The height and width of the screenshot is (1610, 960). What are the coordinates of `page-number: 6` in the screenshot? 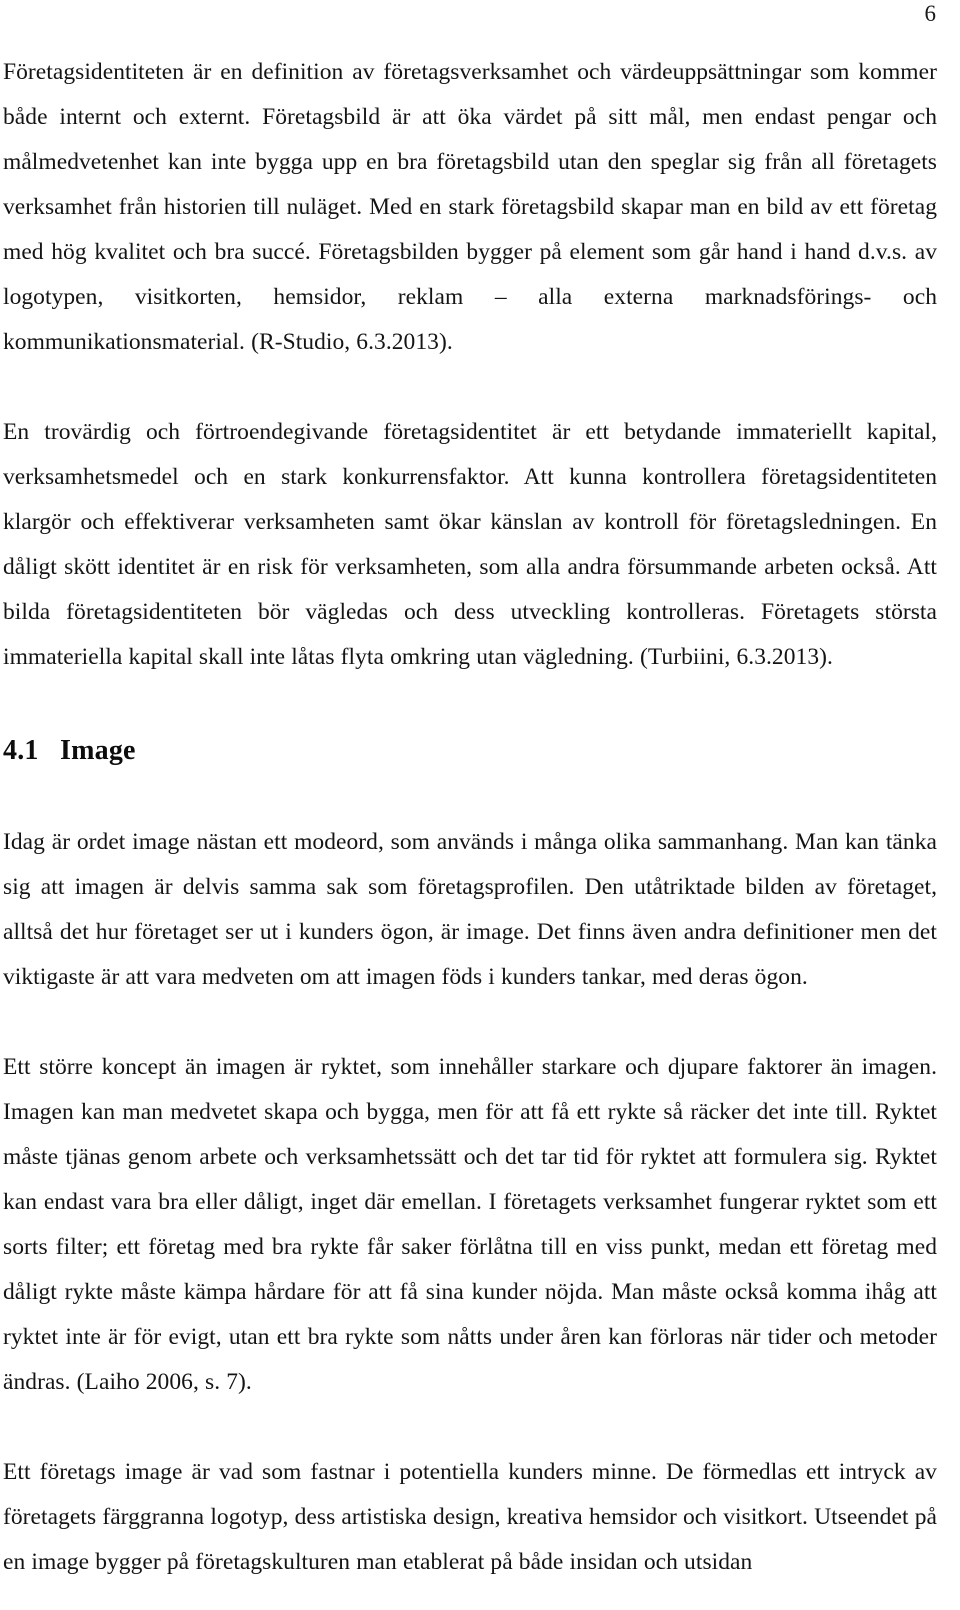 It's located at (930, 13).